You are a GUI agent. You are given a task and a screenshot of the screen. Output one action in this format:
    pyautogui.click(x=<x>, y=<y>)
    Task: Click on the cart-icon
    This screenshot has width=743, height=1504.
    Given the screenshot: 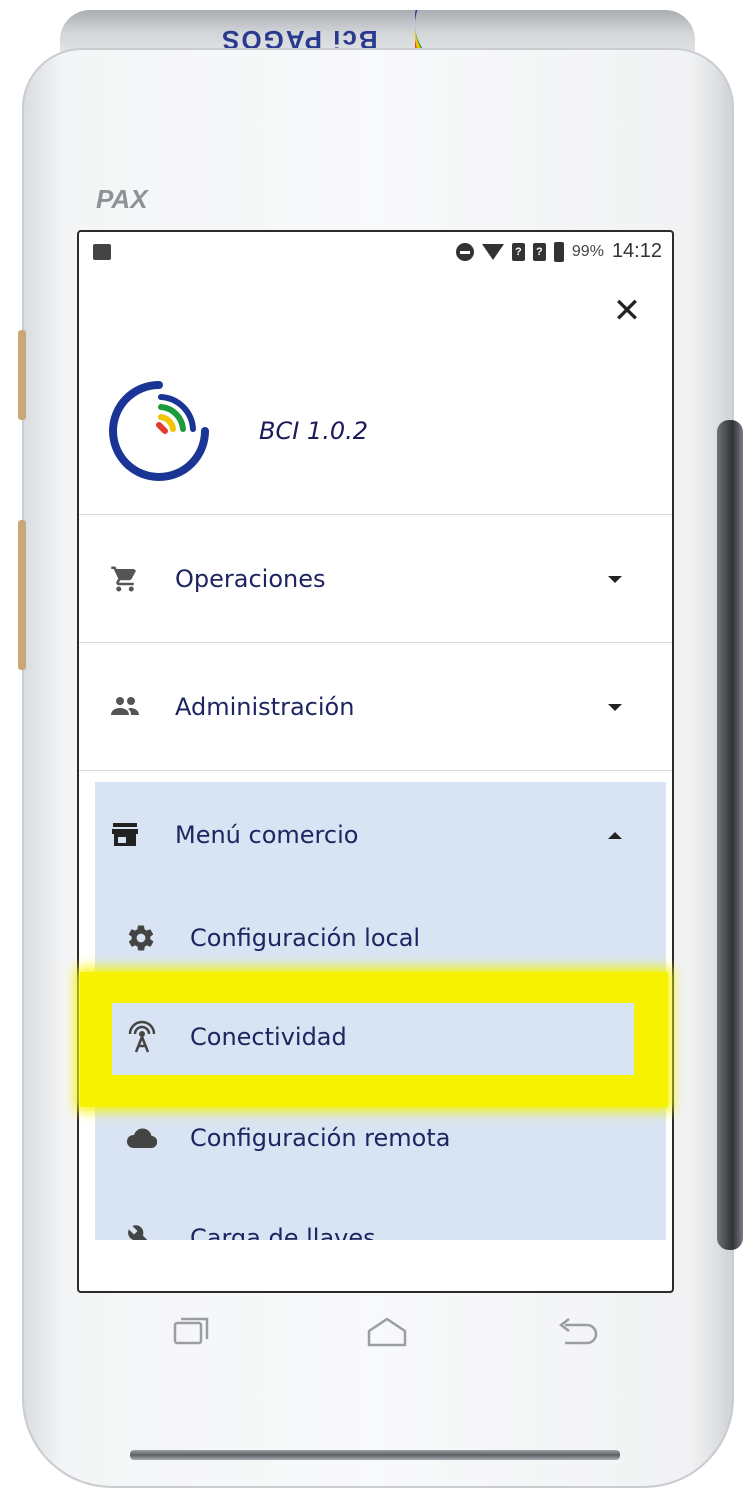 What is the action you would take?
    pyautogui.click(x=125, y=579)
    